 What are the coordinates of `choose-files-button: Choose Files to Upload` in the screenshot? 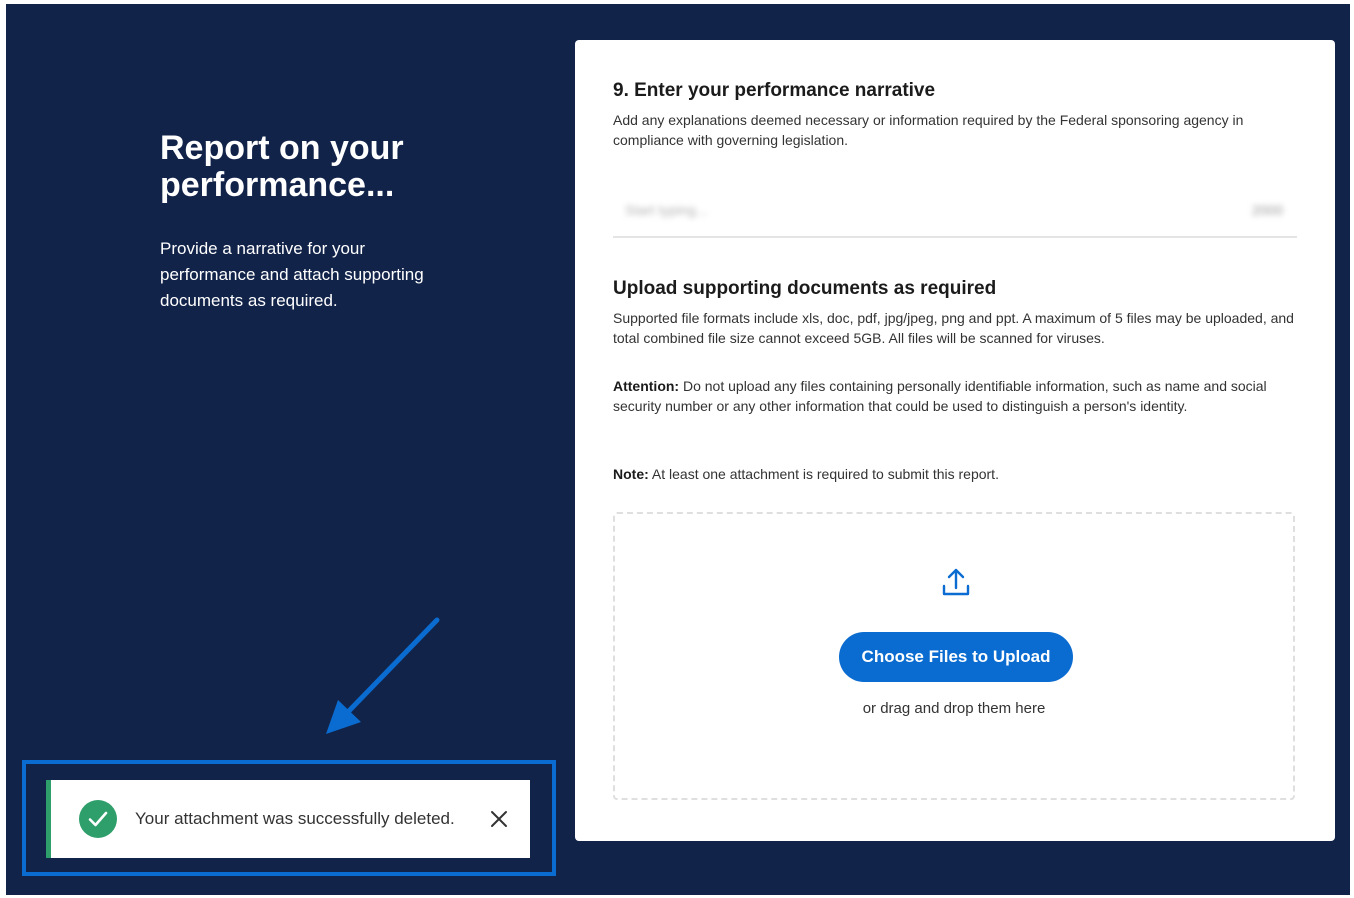 It's located at (956, 657).